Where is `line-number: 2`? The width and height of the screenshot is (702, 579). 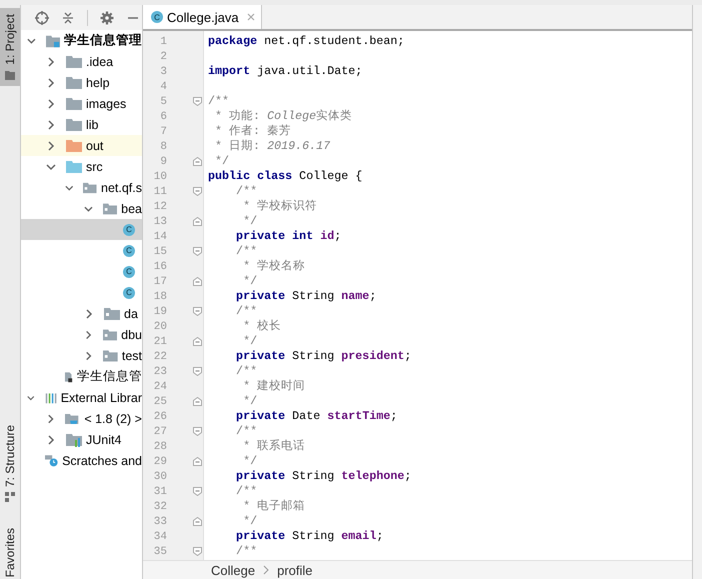
line-number: 2 is located at coordinates (163, 56).